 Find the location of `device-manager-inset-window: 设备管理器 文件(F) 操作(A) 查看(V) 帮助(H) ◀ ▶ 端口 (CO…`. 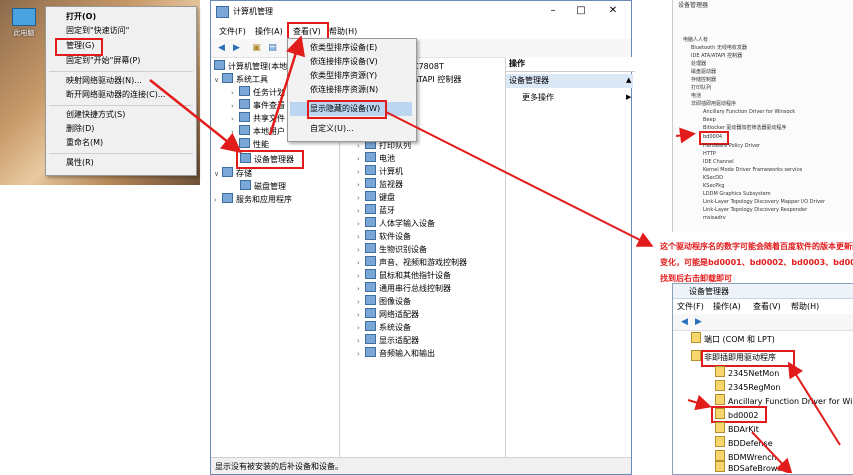

device-manager-inset-window: 设备管理器 文件(F) 操作(A) 查看(V) 帮助(H) ◀ ▶ 端口 (CO… is located at coordinates (762, 379).